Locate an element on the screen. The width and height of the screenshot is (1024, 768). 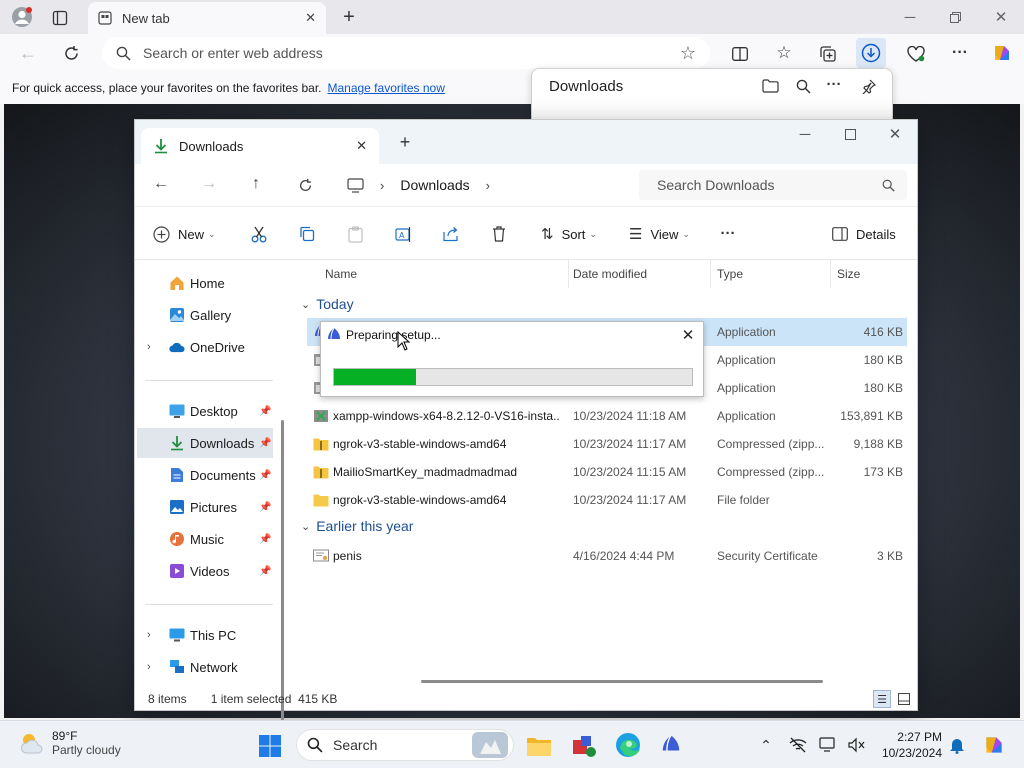
sidebar-item-pictures: Pictures 📌 is located at coordinates (205, 507).